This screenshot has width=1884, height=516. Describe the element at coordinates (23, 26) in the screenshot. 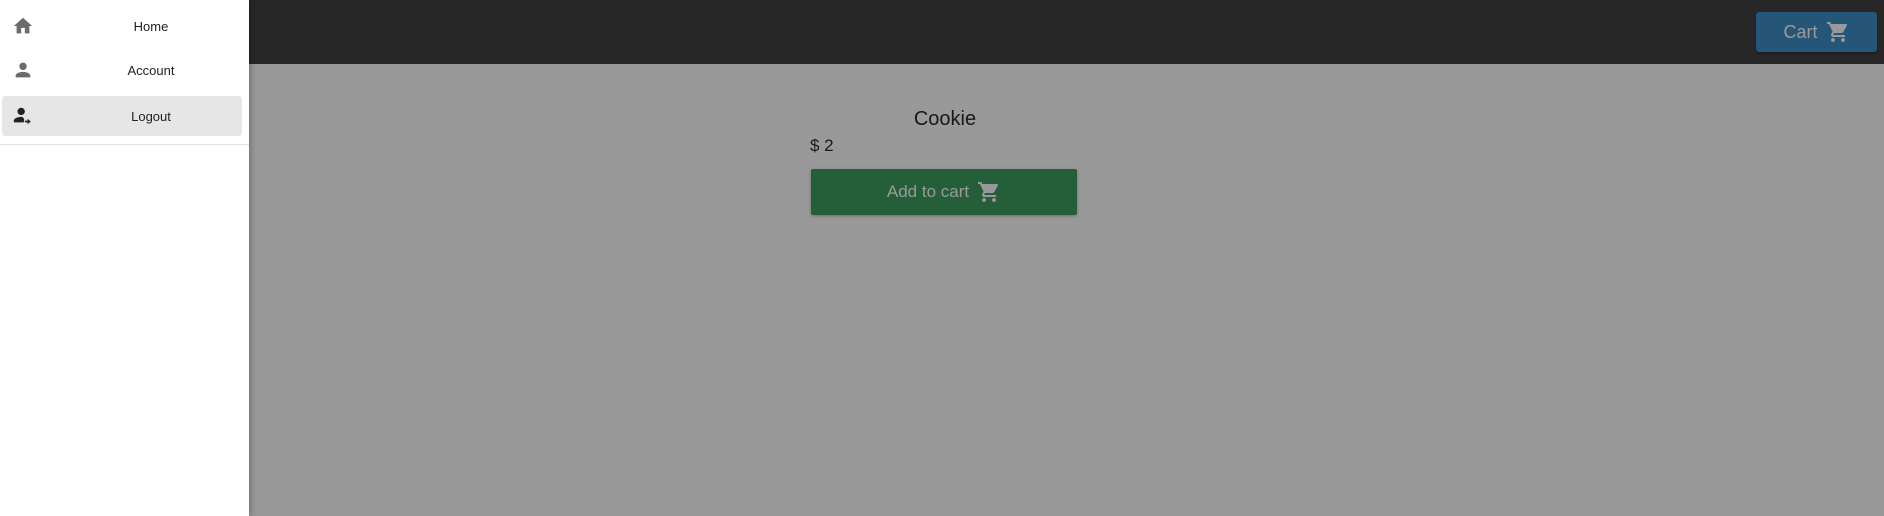

I see `home-icon` at that location.